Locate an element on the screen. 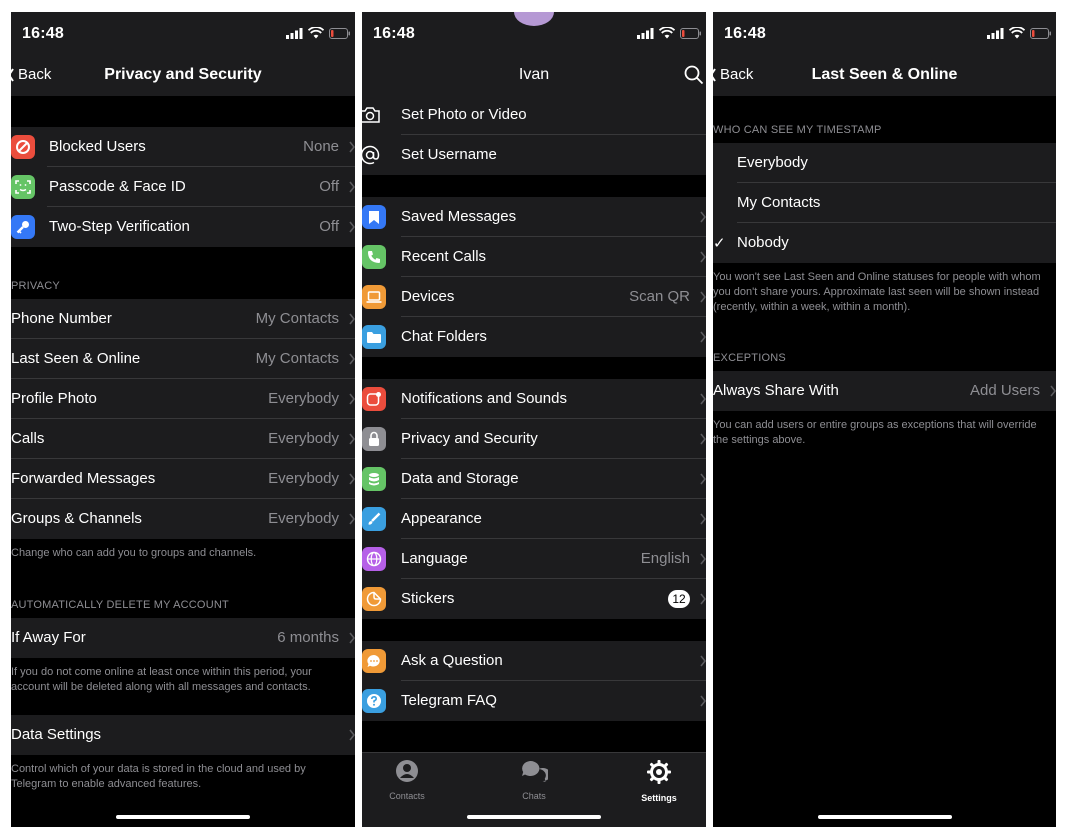  checkmark-icon: ✓ is located at coordinates (719, 243).